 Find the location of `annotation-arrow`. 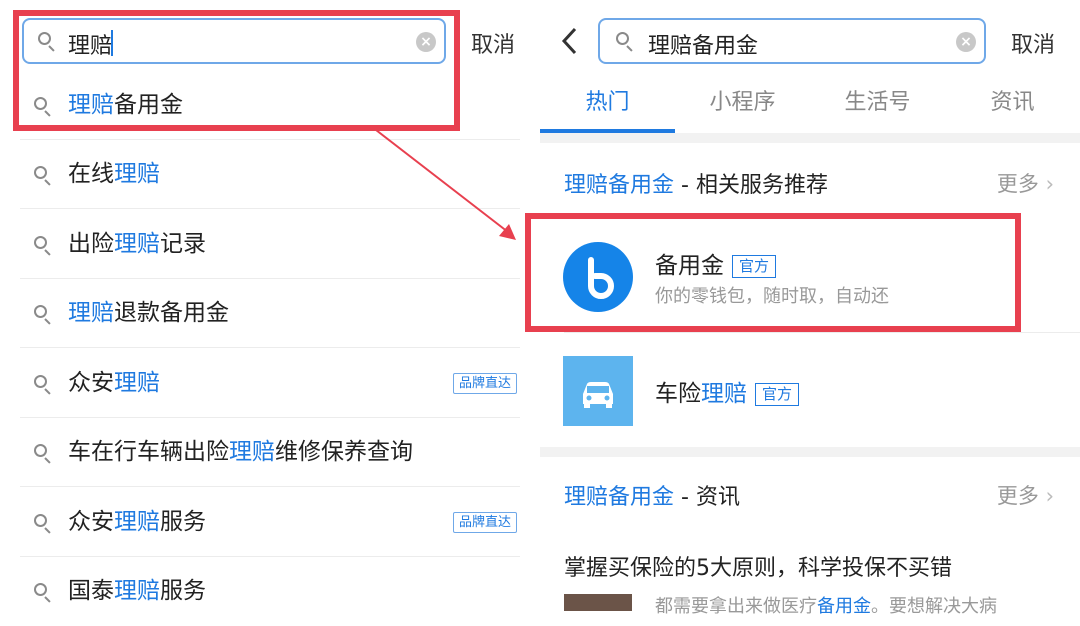

annotation-arrow is located at coordinates (445, 184).